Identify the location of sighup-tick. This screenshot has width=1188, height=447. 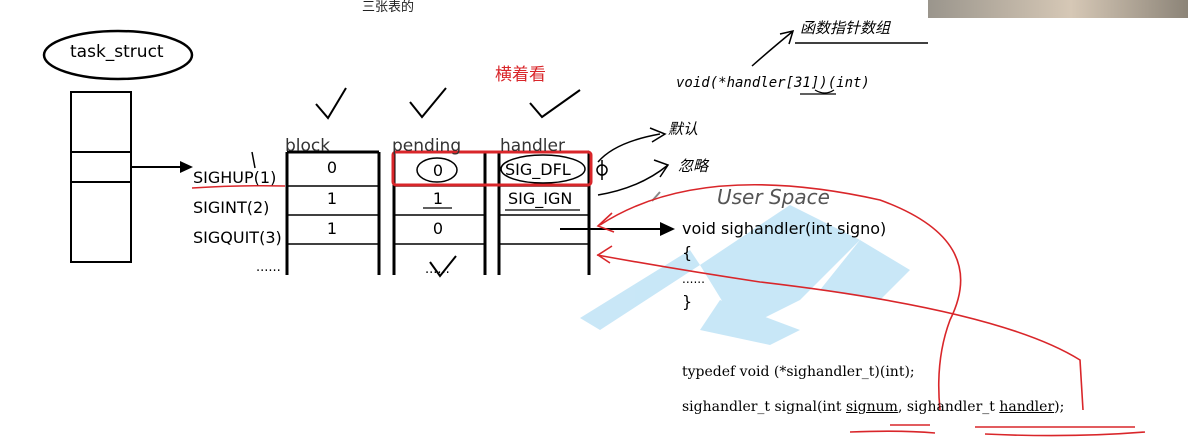
(253, 160).